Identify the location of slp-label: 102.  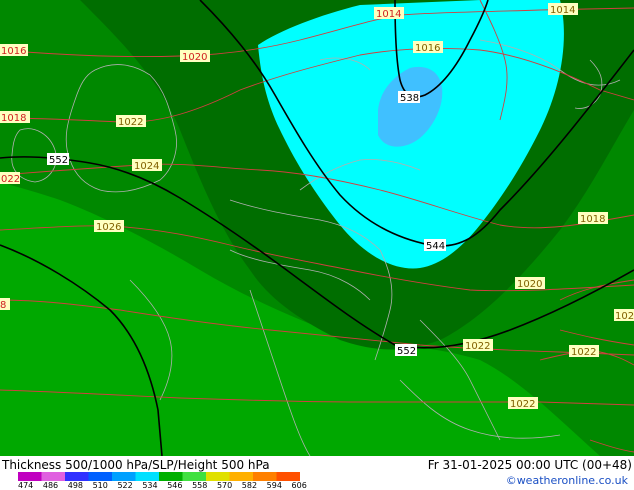
(624, 315).